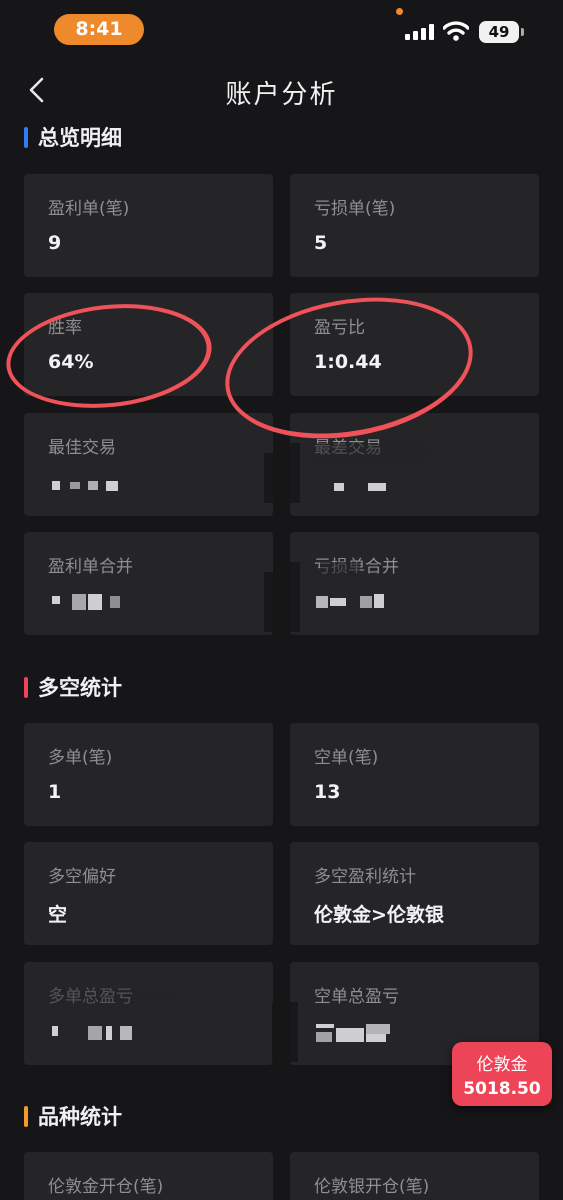 The height and width of the screenshot is (1200, 563). What do you see at coordinates (58, 915) in the screenshot?
I see `stat-value: 空` at bounding box center [58, 915].